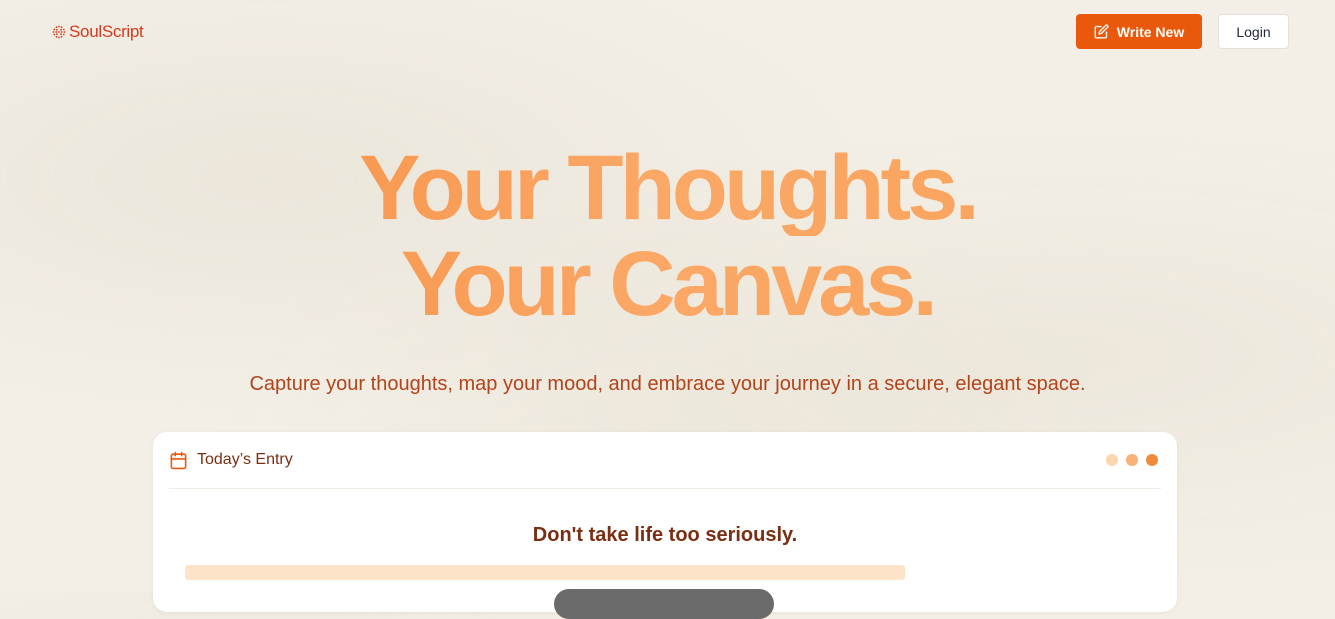  Describe the element at coordinates (106, 31) in the screenshot. I see `logo-text: SoulScript` at that location.